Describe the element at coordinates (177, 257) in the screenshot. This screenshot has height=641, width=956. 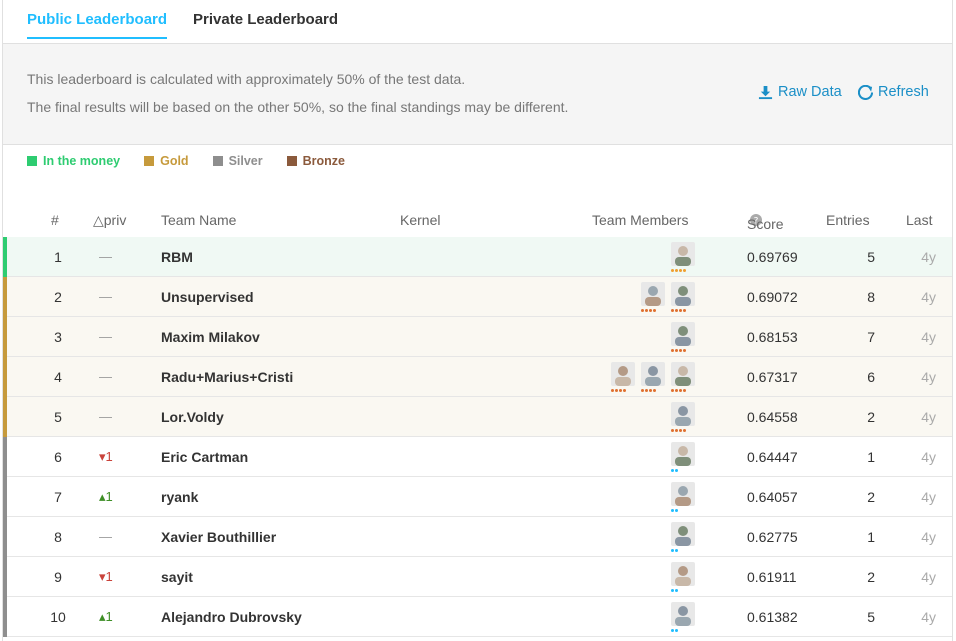
I see `row-team-name: RBM` at that location.